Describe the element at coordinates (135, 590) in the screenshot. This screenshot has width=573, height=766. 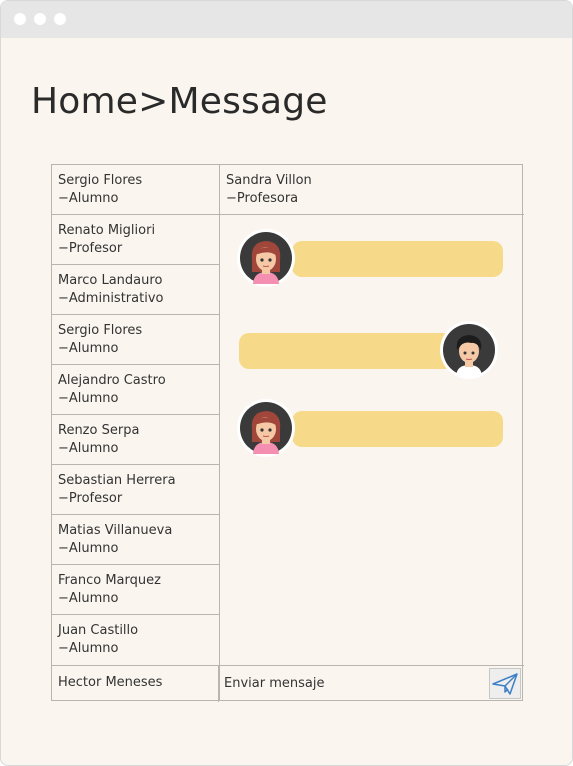
I see `contact-item: Franco Marquez −Alumno` at that location.